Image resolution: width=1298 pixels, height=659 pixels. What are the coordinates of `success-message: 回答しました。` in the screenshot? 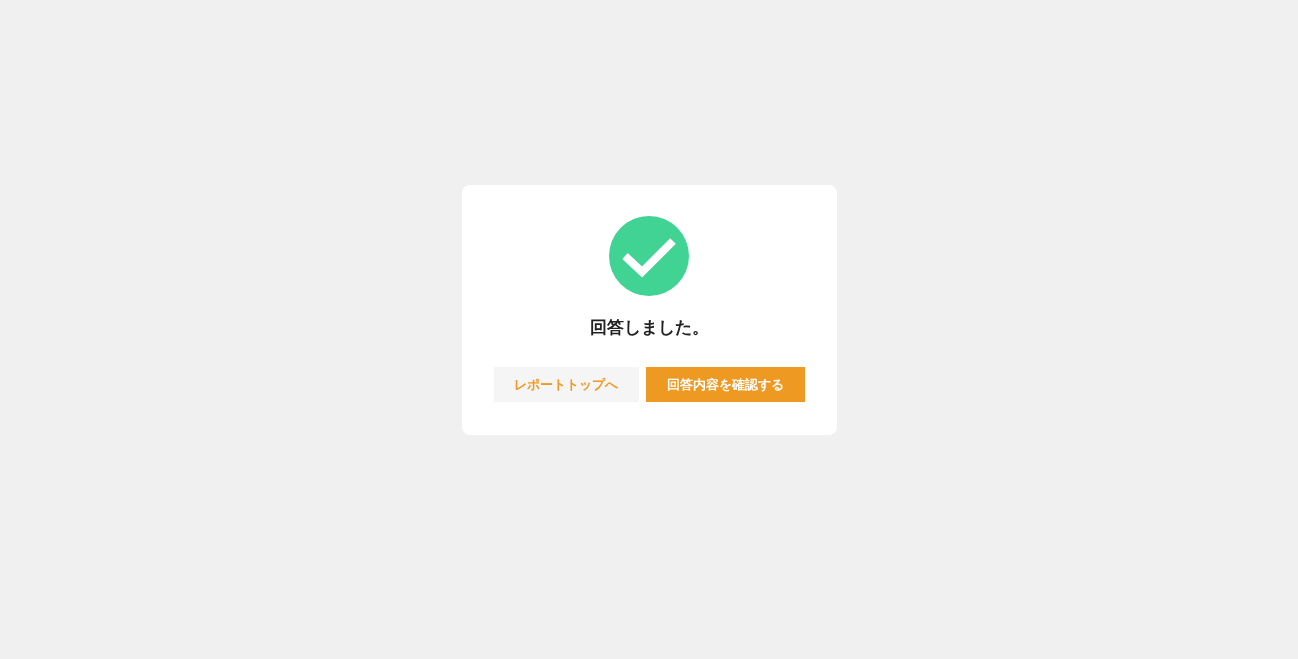 It's located at (649, 327).